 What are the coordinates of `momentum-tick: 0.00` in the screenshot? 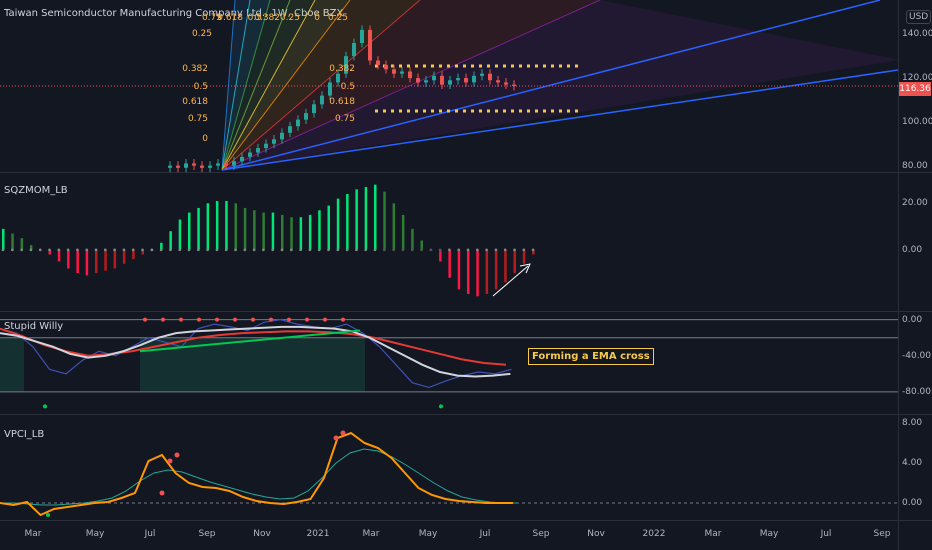 It's located at (912, 249).